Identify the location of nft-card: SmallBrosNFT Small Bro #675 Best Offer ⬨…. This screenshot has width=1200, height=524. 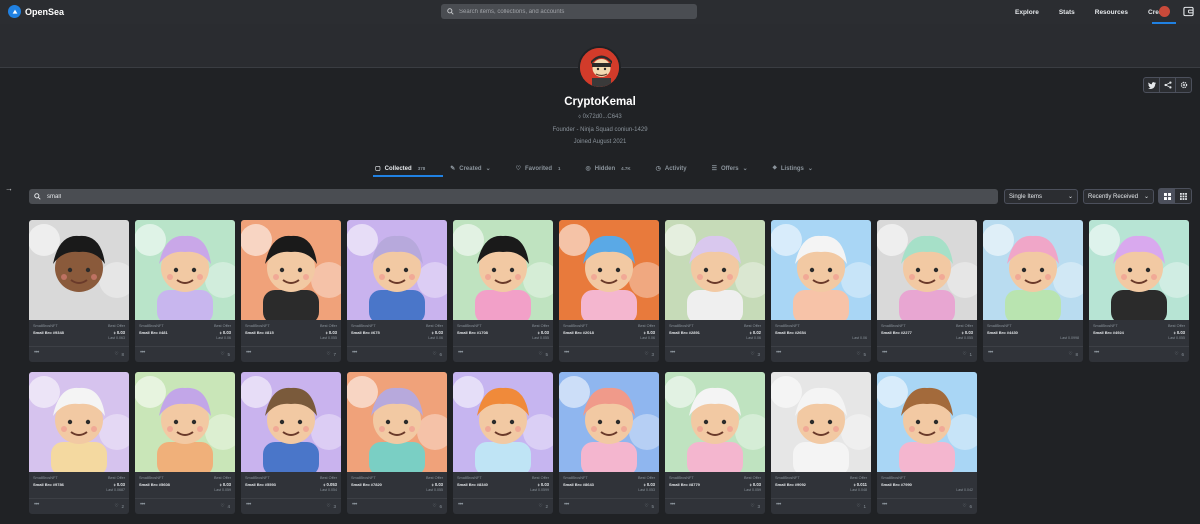
(397, 291).